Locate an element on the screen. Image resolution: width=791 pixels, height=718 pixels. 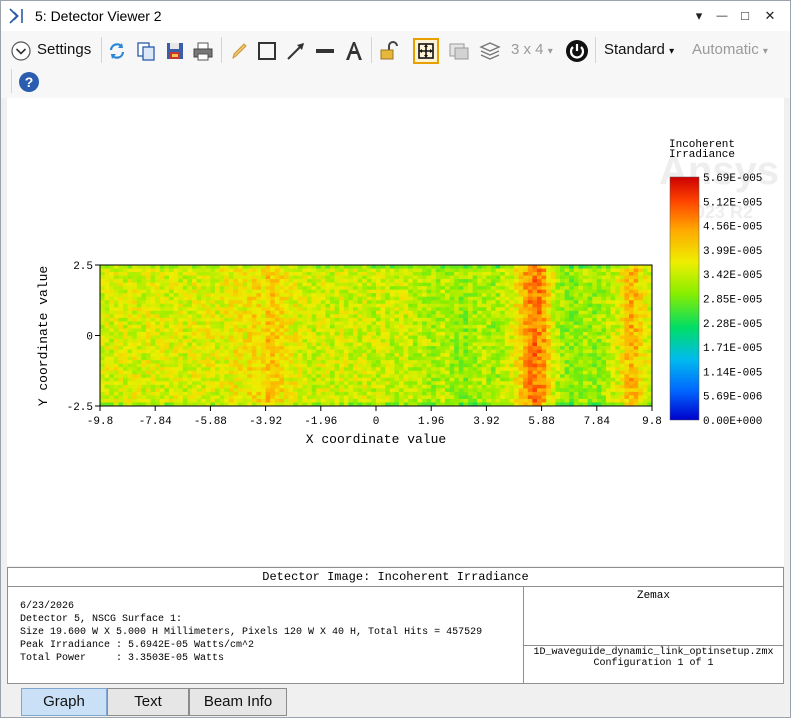
print-button is located at coordinates (203, 51).